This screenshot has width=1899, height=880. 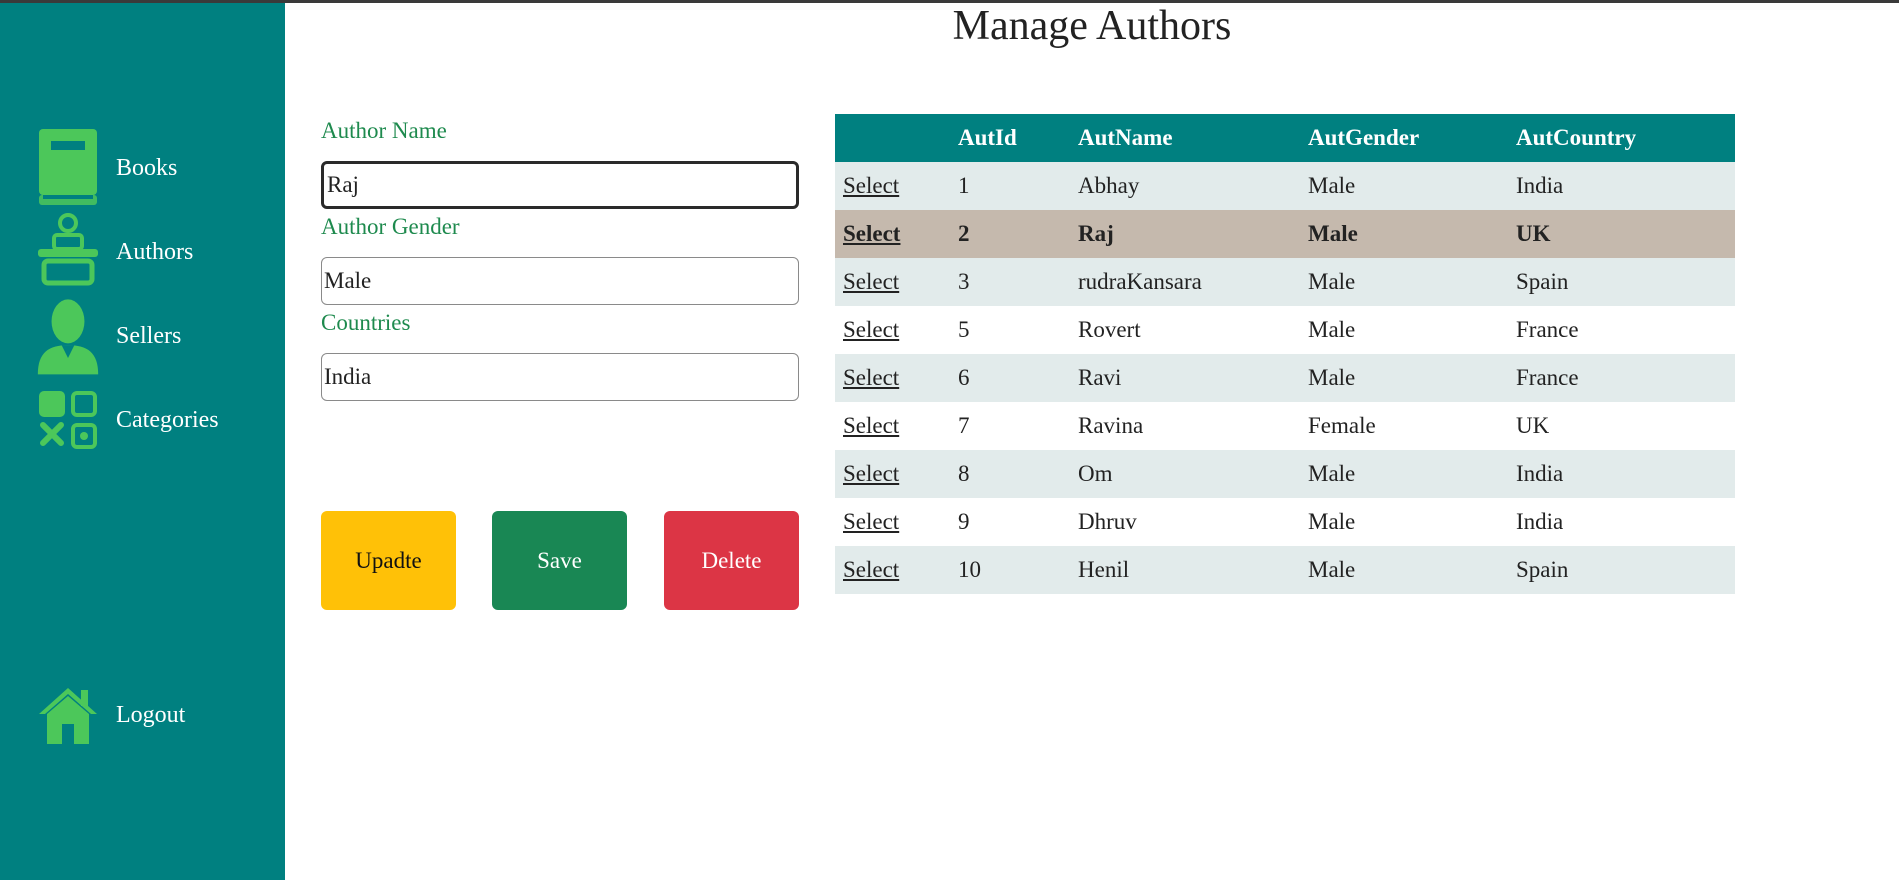 What do you see at coordinates (390, 226) in the screenshot?
I see `author-gender-label: Author Gender` at bounding box center [390, 226].